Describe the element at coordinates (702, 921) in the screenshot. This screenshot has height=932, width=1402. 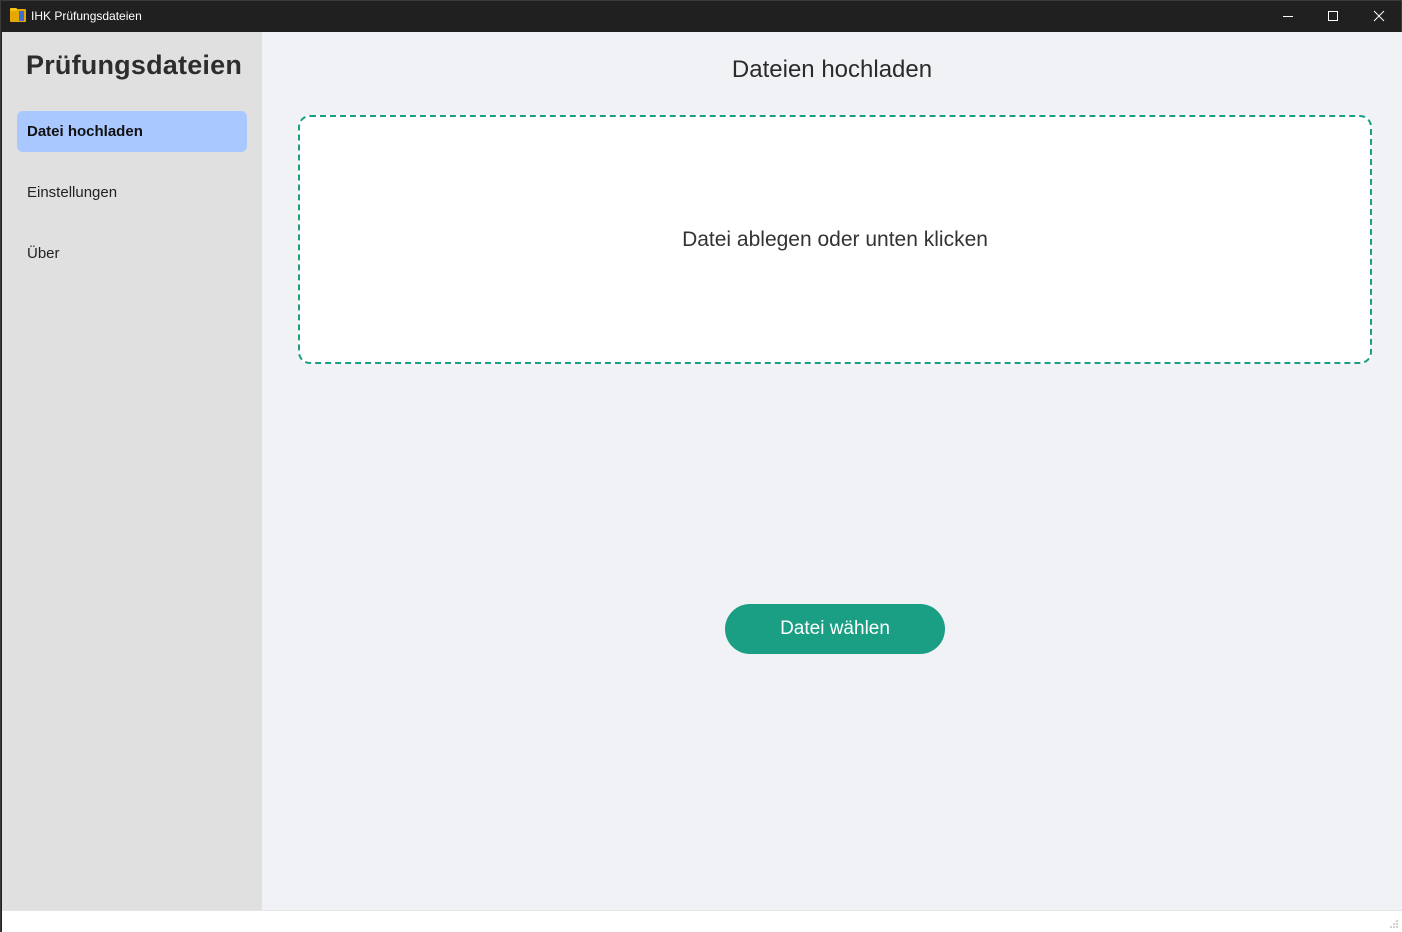
I see `status-bar` at that location.